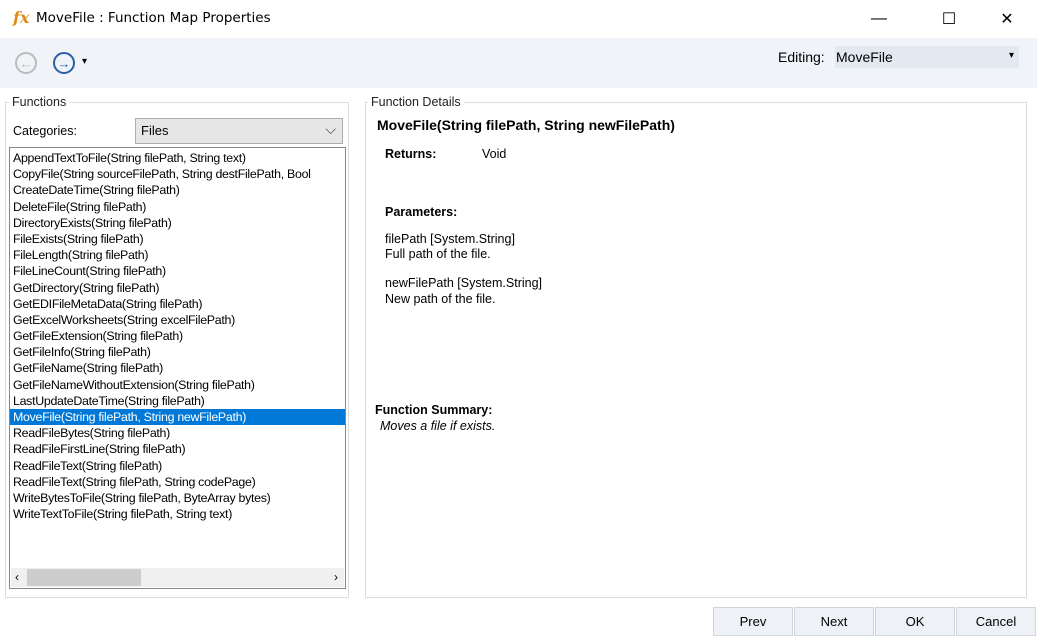  I want to click on horizontal-scrollbar: ‹ ›, so click(177, 577).